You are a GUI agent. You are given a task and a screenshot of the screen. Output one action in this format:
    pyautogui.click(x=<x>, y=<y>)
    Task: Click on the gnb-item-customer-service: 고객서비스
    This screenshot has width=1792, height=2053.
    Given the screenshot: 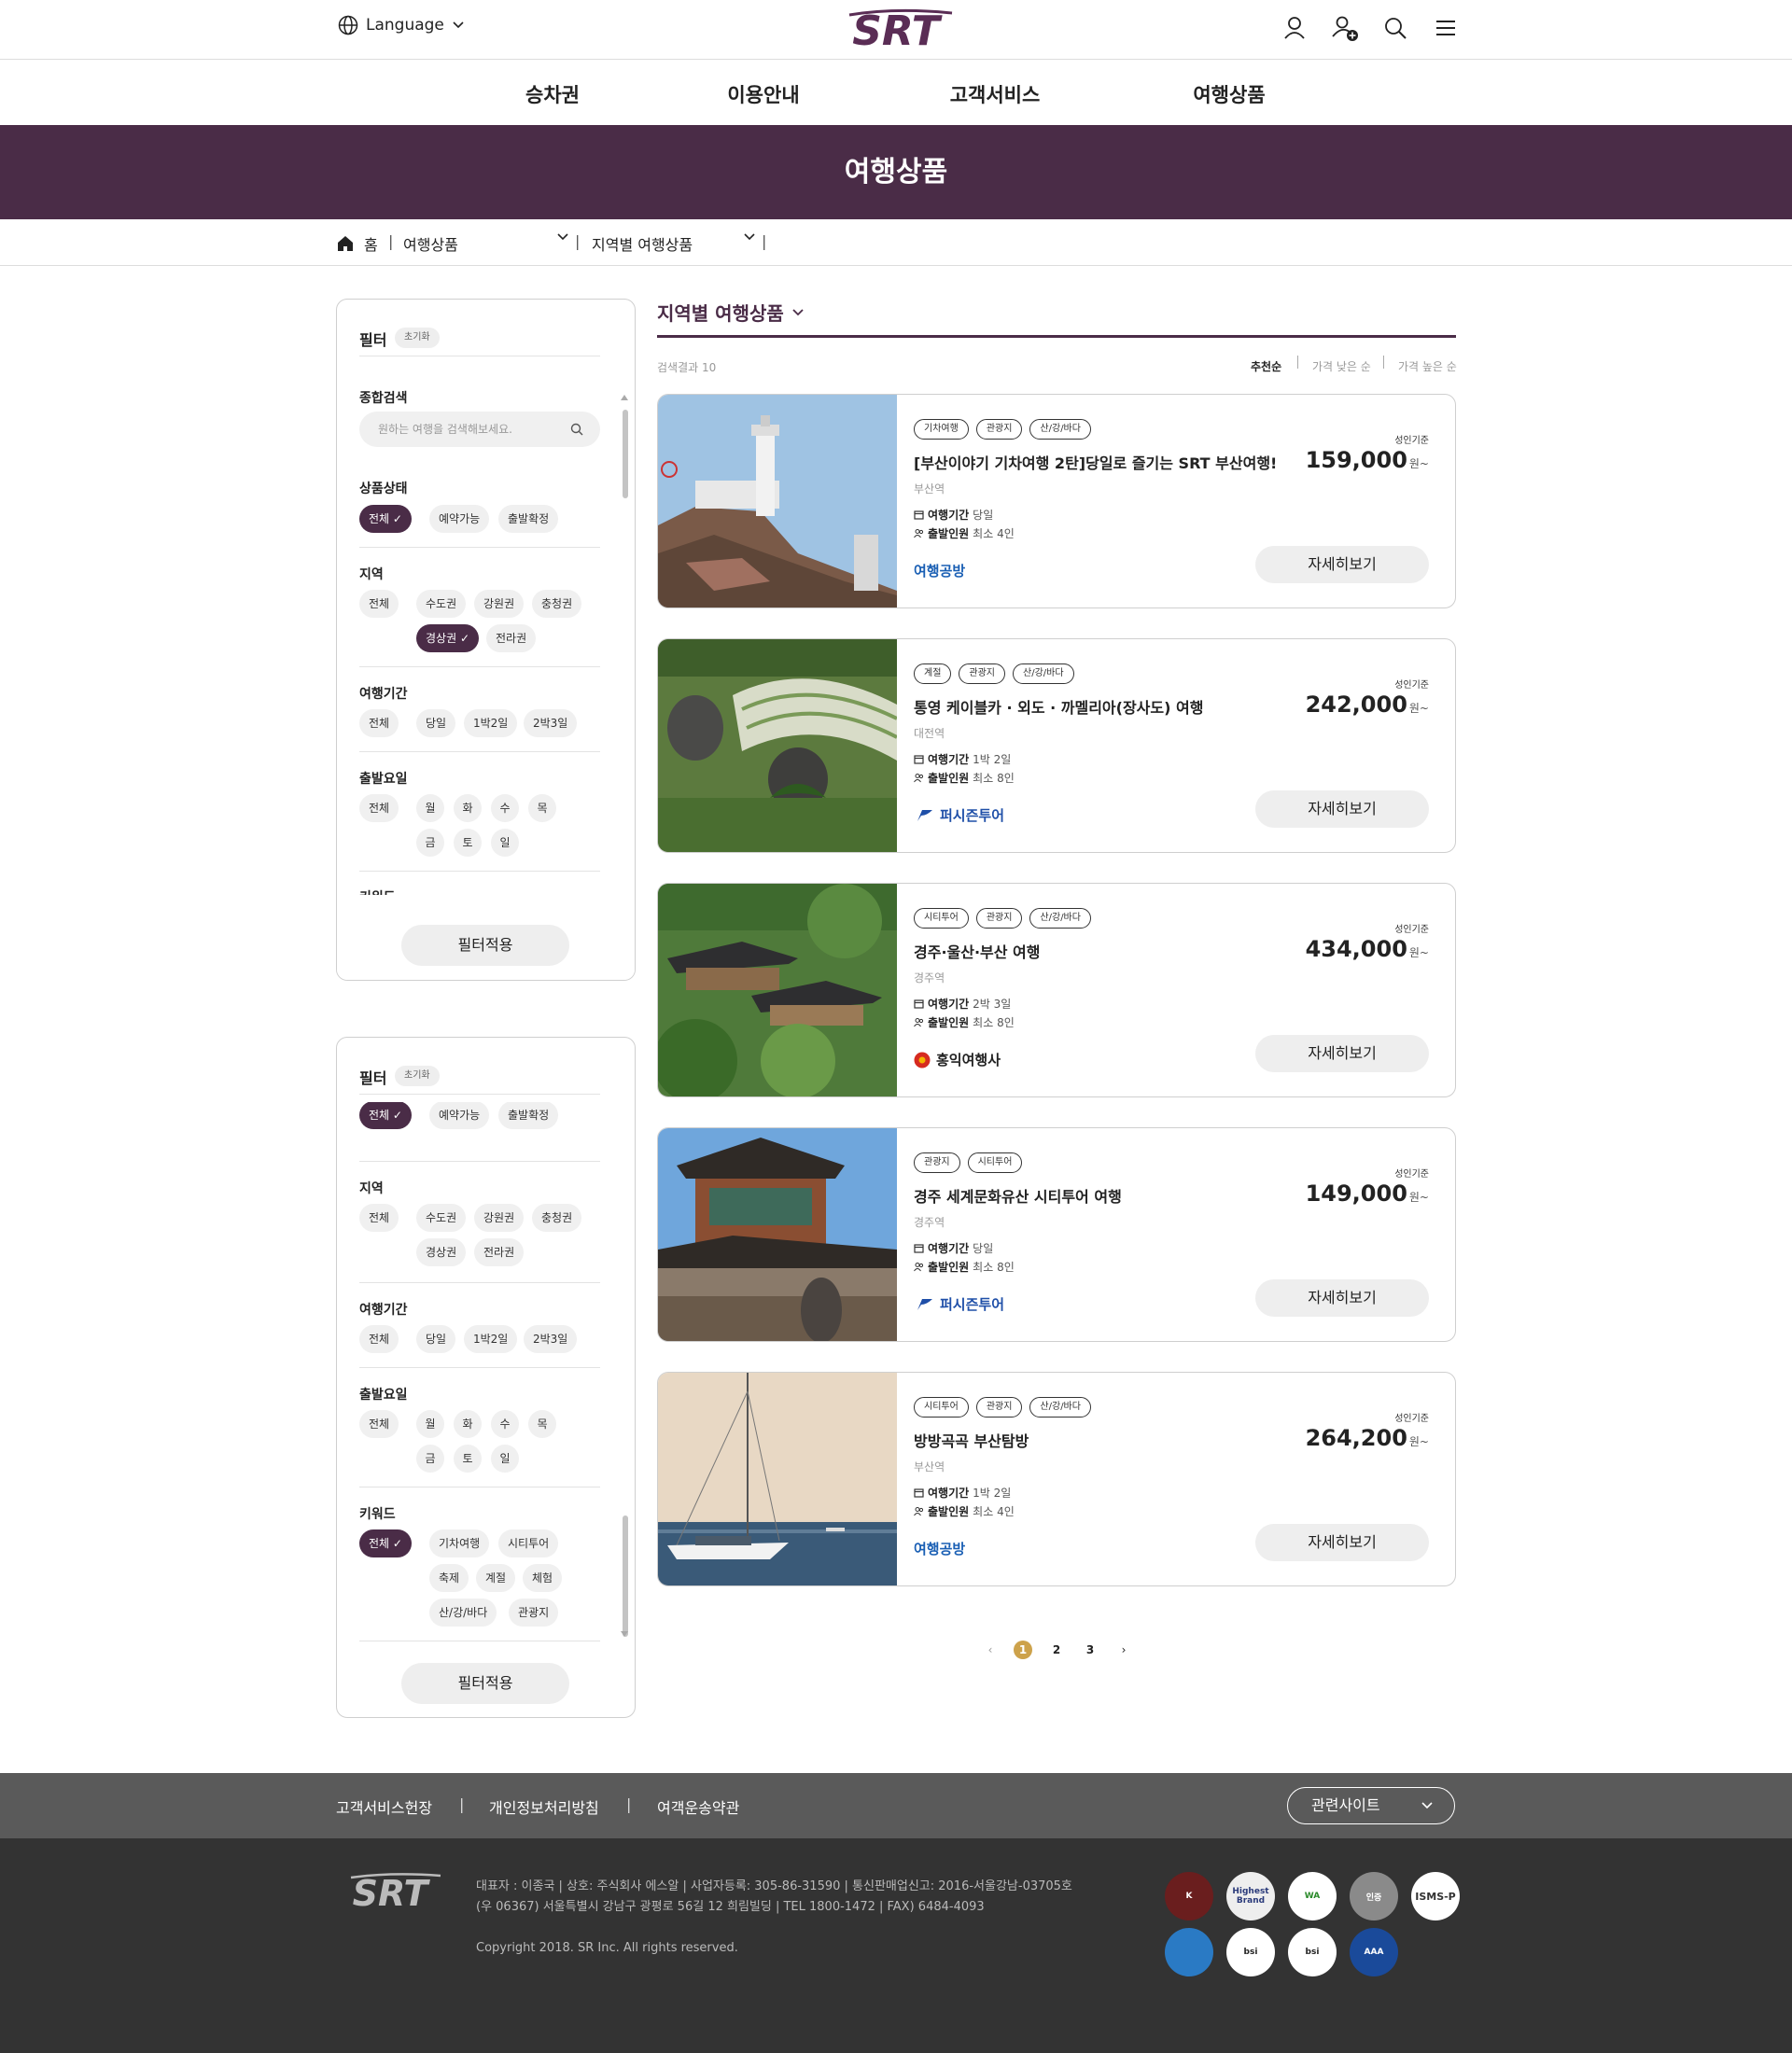 What is the action you would take?
    pyautogui.click(x=995, y=94)
    